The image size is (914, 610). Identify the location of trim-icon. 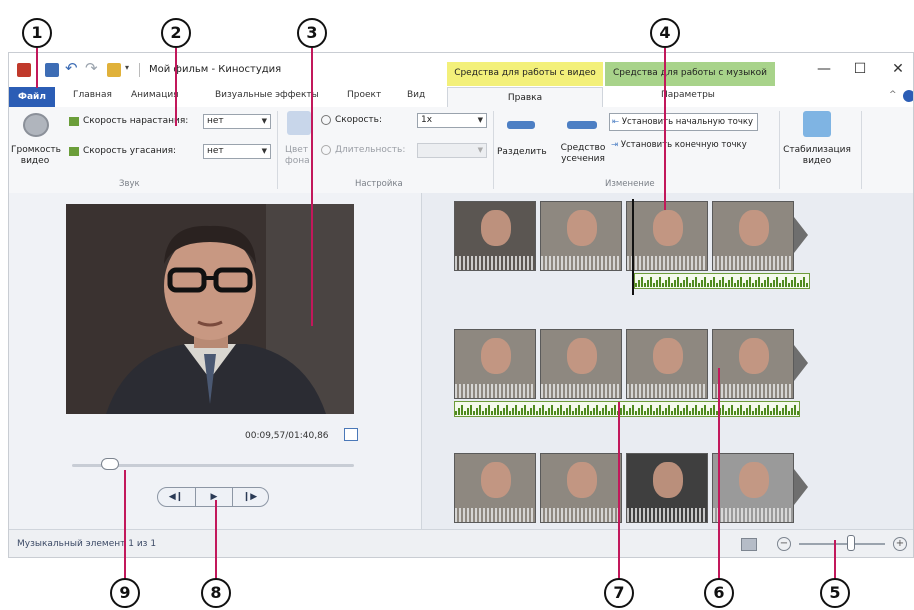
(582, 125).